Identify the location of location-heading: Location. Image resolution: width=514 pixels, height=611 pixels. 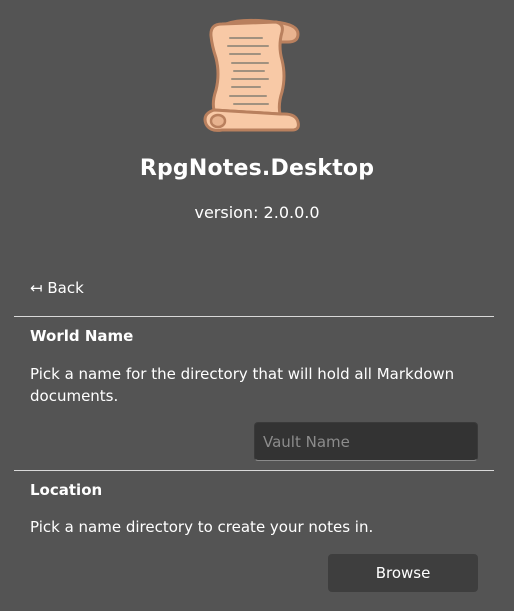
(66, 490).